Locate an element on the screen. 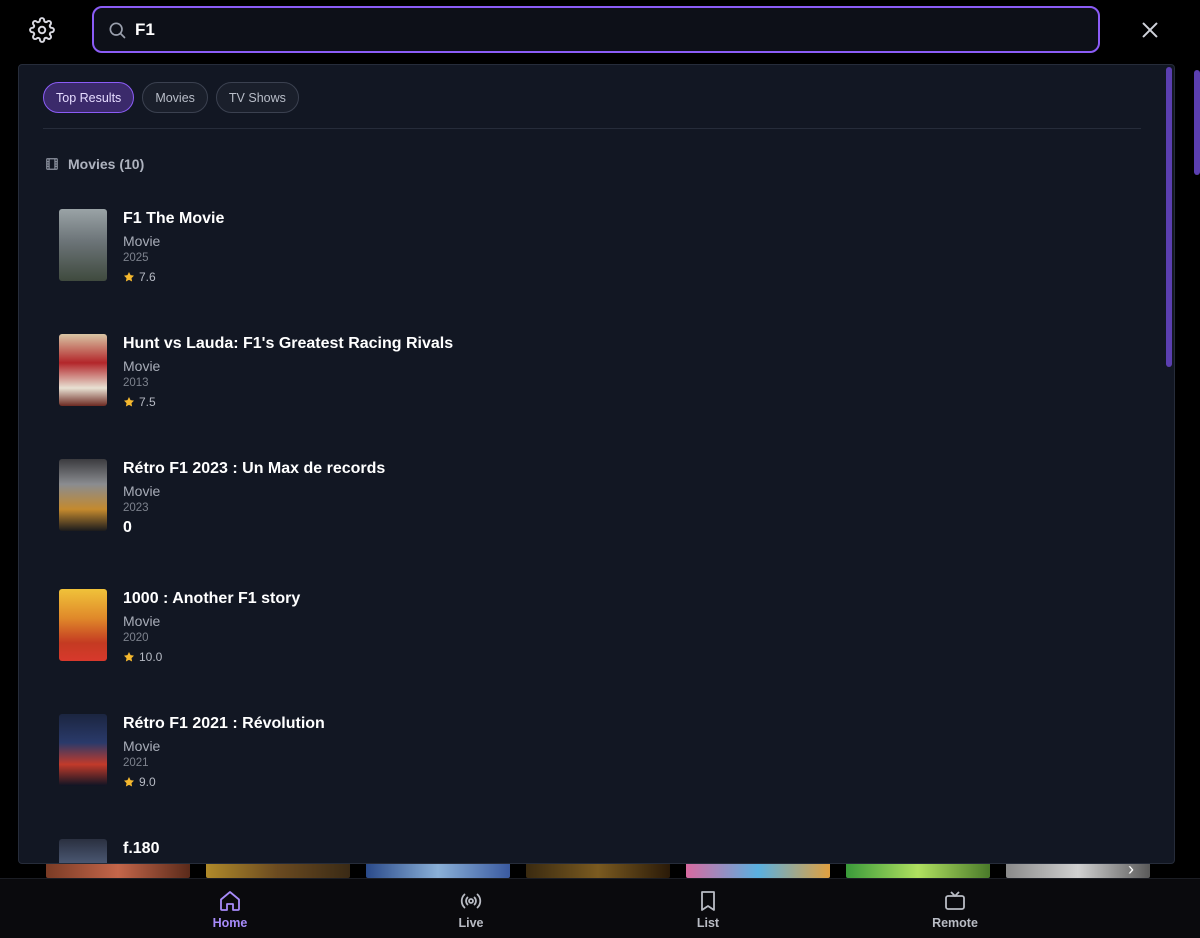 Image resolution: width=1200 pixels, height=938 pixels. result-year: 2025 is located at coordinates (136, 258).